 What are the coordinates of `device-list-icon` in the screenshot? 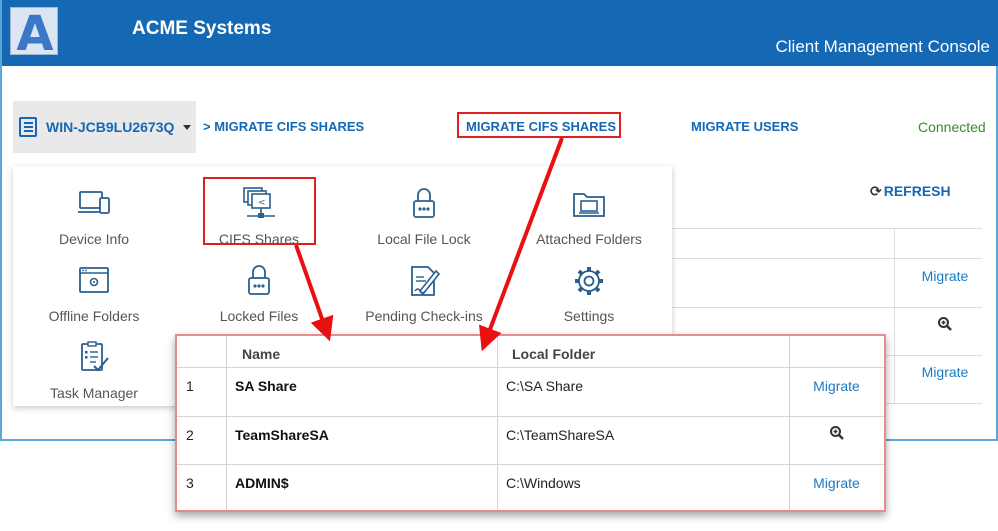 It's located at (28, 127).